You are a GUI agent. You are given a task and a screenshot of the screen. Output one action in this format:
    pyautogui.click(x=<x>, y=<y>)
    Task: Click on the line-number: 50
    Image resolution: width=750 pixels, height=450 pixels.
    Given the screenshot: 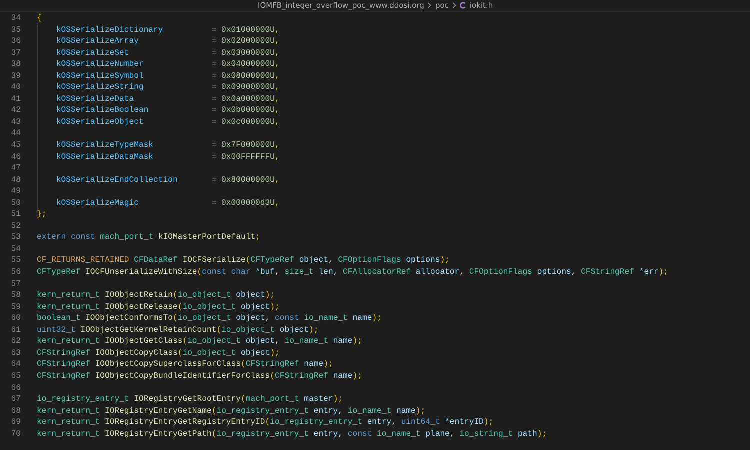 What is the action you would take?
    pyautogui.click(x=15, y=204)
    